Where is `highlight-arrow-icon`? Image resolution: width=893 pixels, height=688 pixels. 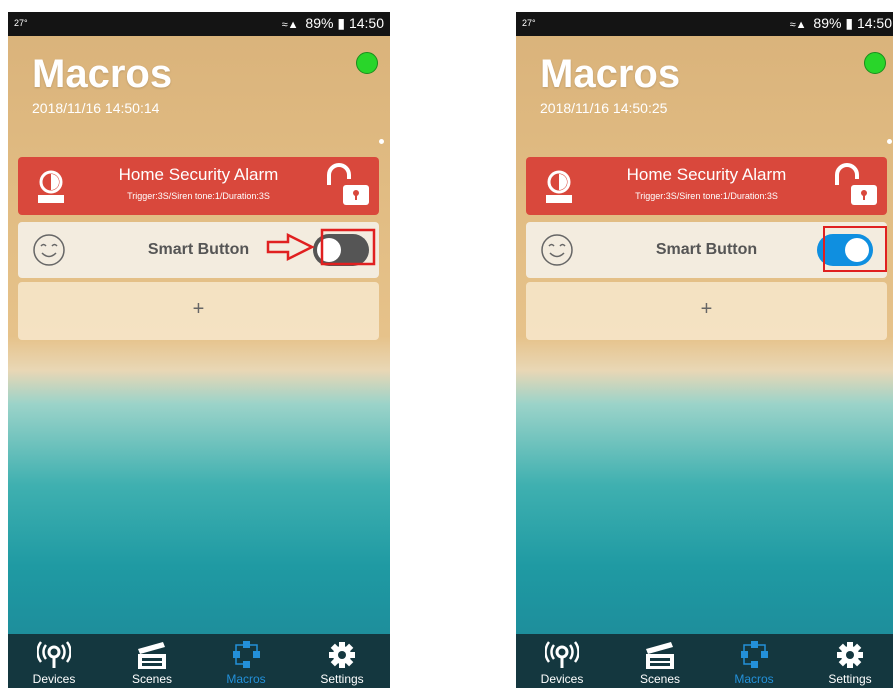 highlight-arrow-icon is located at coordinates (321, 247).